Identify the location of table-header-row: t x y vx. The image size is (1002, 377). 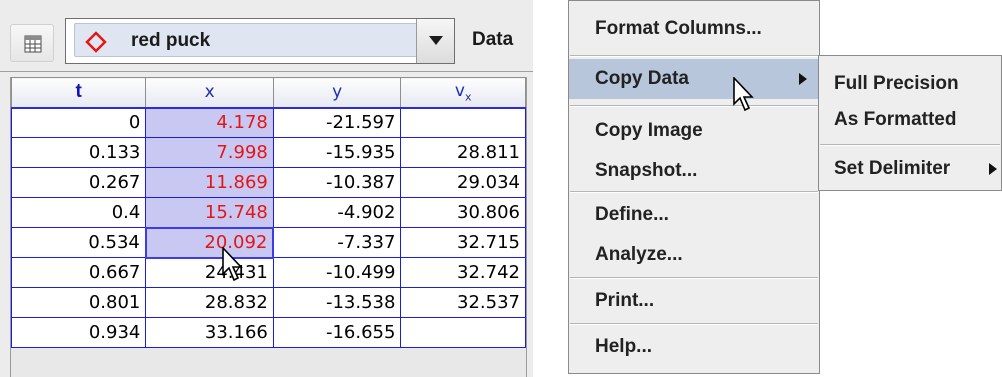
(268, 93).